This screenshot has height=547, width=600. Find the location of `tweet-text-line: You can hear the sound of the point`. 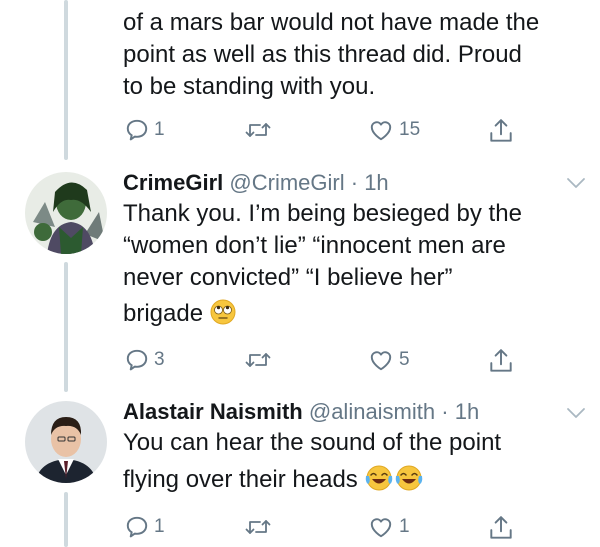

tweet-text-line: You can hear the sound of the point is located at coordinates (312, 442).